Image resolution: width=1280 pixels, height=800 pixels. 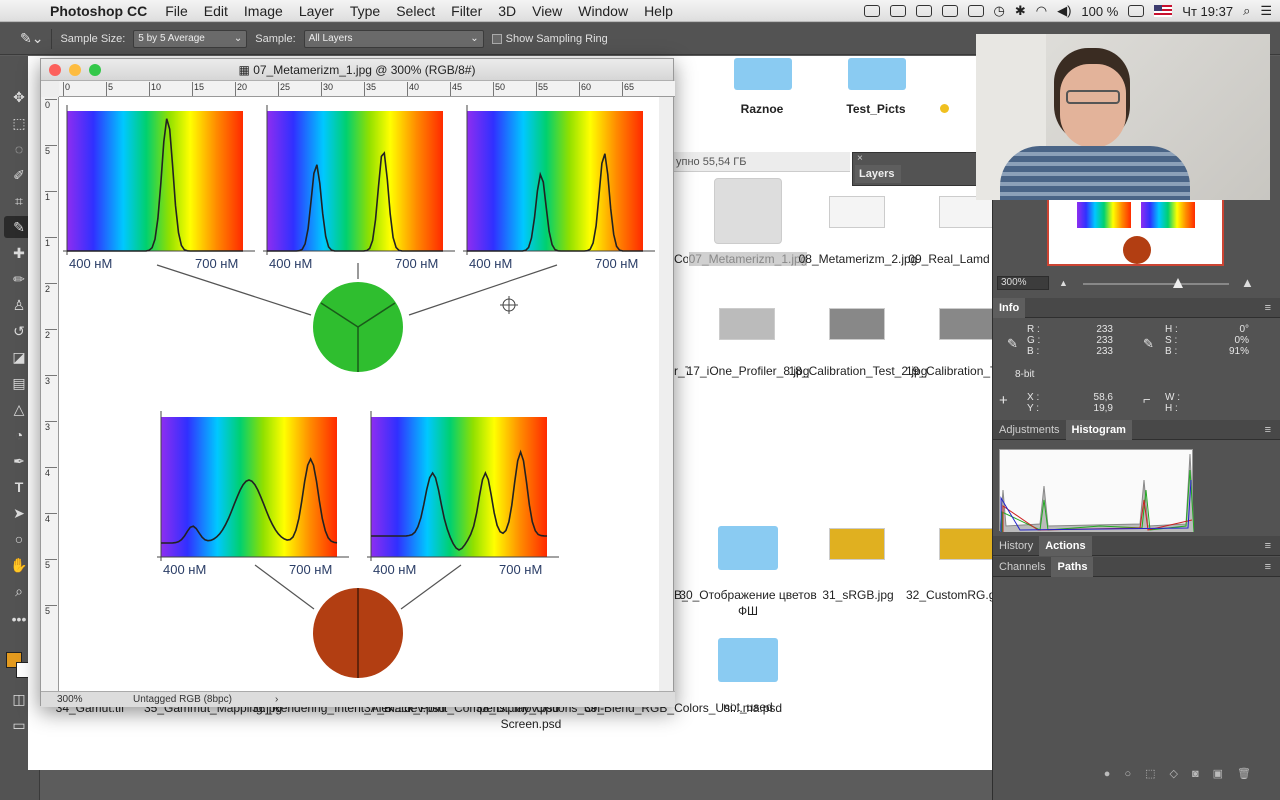 What do you see at coordinates (507, 11) in the screenshot?
I see `menu-3d: 3D` at bounding box center [507, 11].